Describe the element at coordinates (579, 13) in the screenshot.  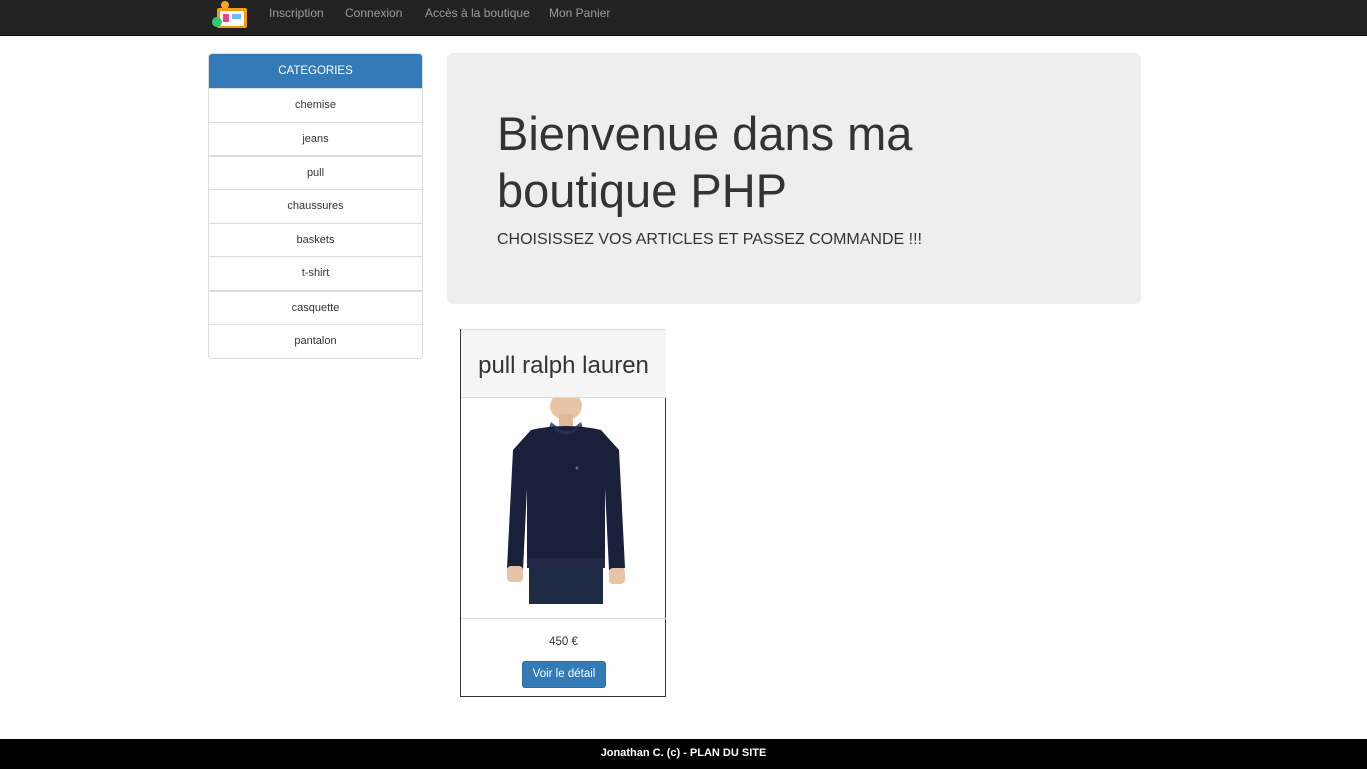
I see `nav-link-panier: Mon Panier` at that location.